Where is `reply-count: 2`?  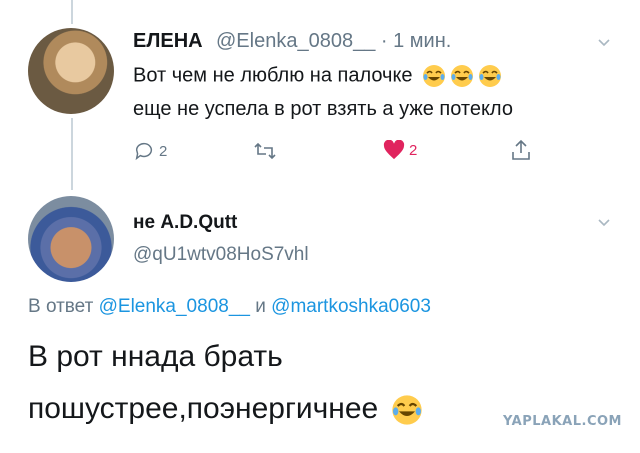 reply-count: 2 is located at coordinates (163, 151).